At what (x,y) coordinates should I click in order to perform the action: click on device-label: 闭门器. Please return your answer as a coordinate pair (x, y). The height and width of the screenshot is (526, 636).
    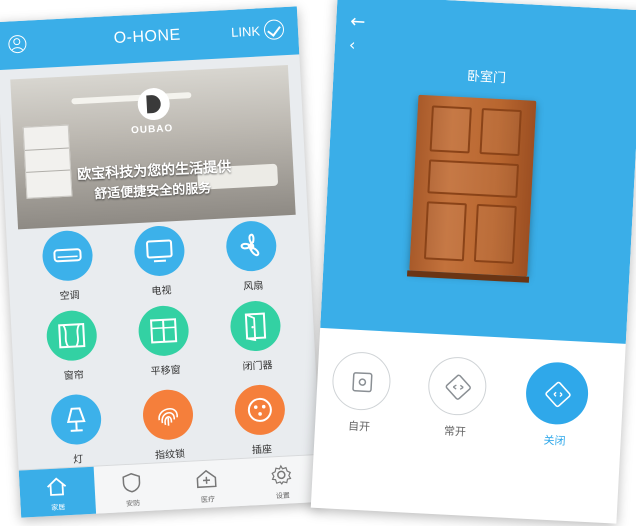
    Looking at the image, I should click on (257, 366).